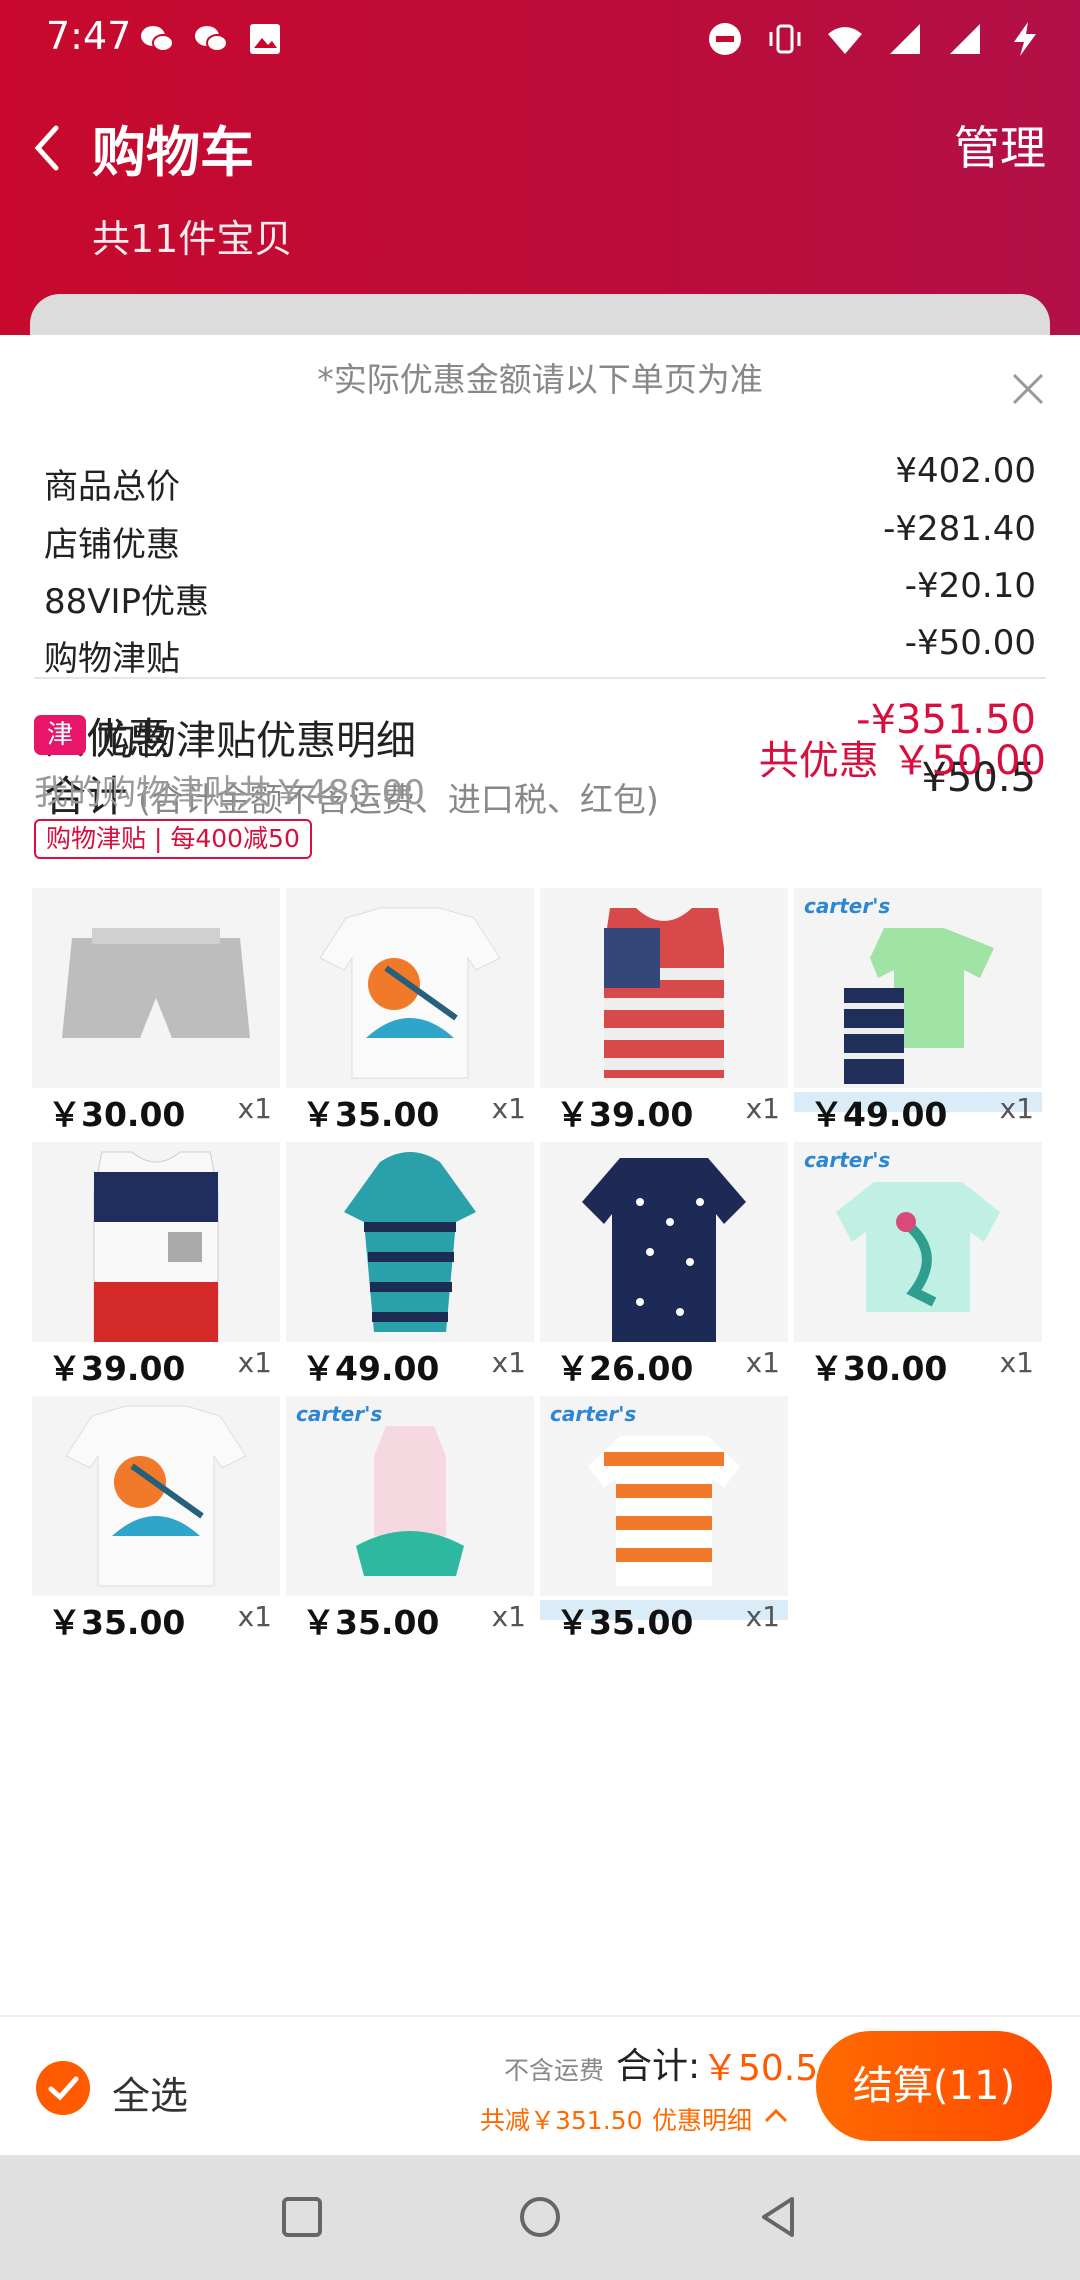 The height and width of the screenshot is (2280, 1080). What do you see at coordinates (60, 735) in the screenshot?
I see `subsidy-icon: 津` at bounding box center [60, 735].